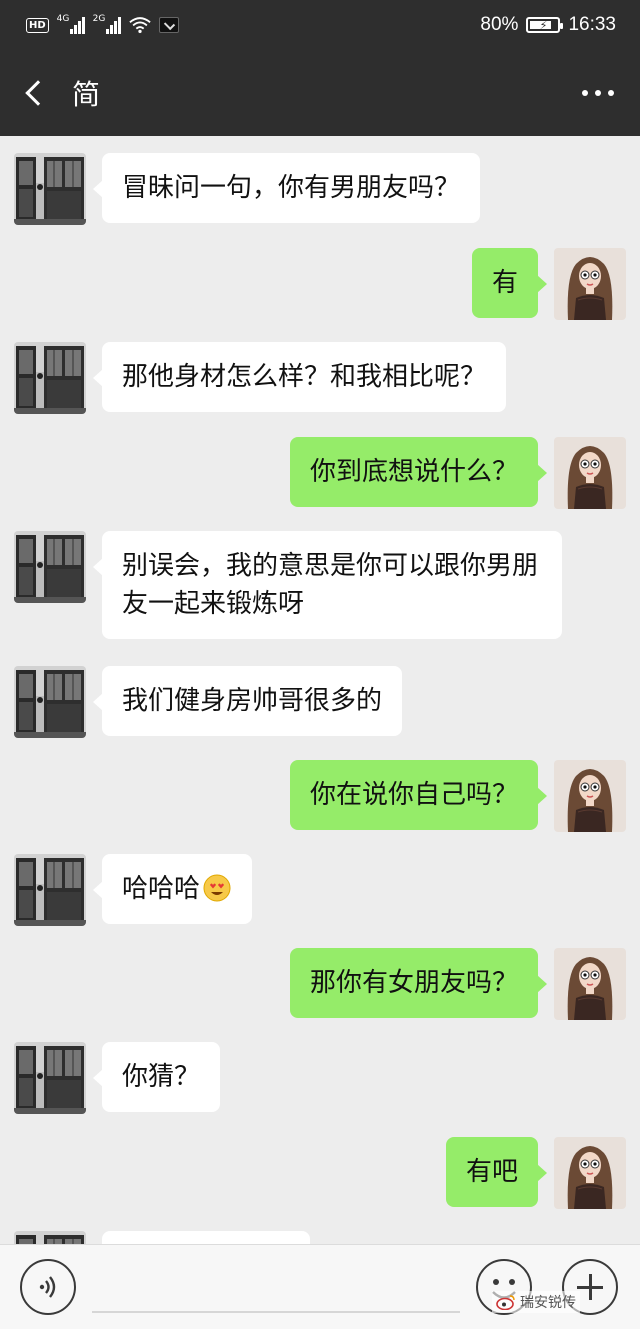 This screenshot has height=1329, width=640. Describe the element at coordinates (217, 887) in the screenshot. I see `heart-eyes-emoji-icon` at that location.